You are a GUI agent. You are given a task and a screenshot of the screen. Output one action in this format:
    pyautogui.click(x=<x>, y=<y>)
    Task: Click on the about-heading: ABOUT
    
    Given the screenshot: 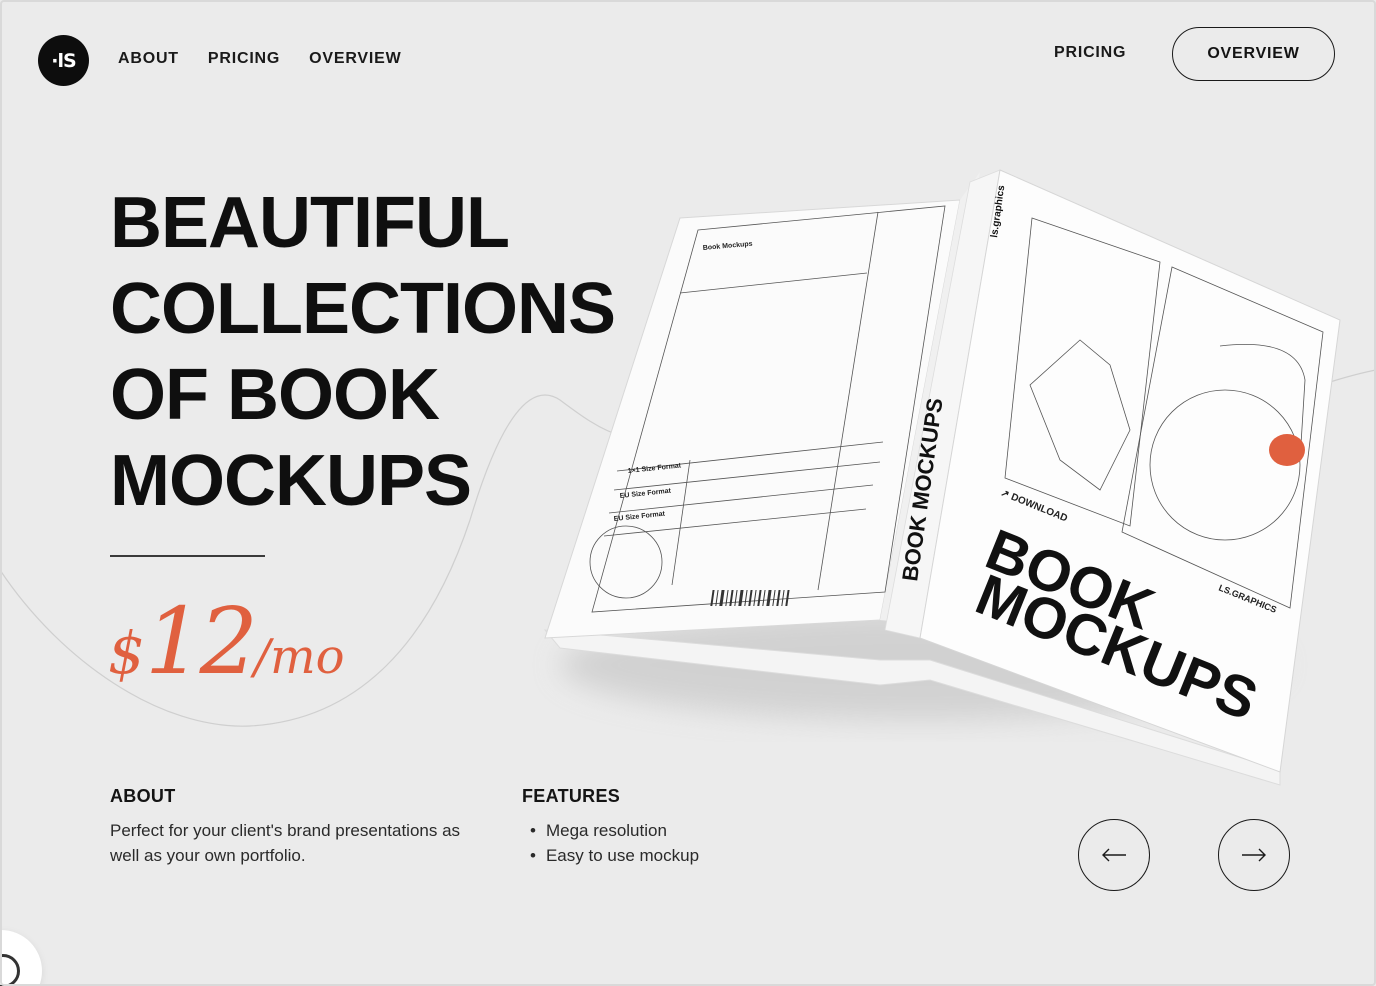 What is the action you would take?
    pyautogui.click(x=143, y=796)
    